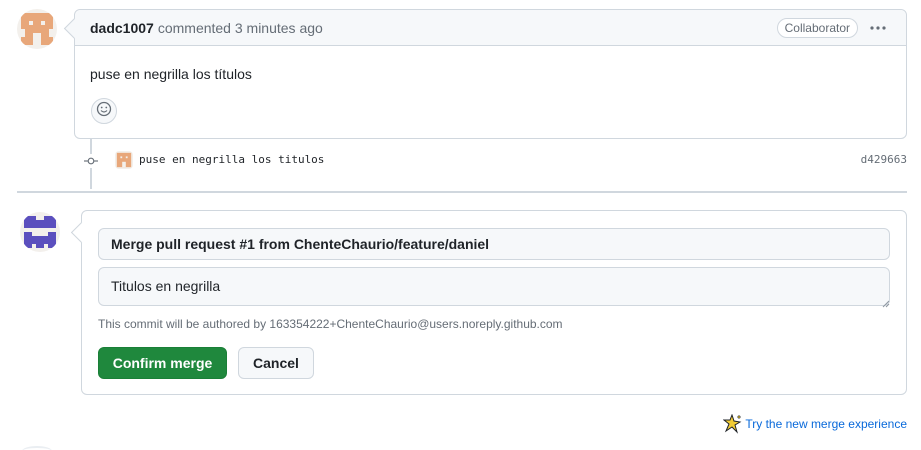 The width and height of the screenshot is (921, 450). What do you see at coordinates (462, 192) in the screenshot?
I see `timeline-divider` at bounding box center [462, 192].